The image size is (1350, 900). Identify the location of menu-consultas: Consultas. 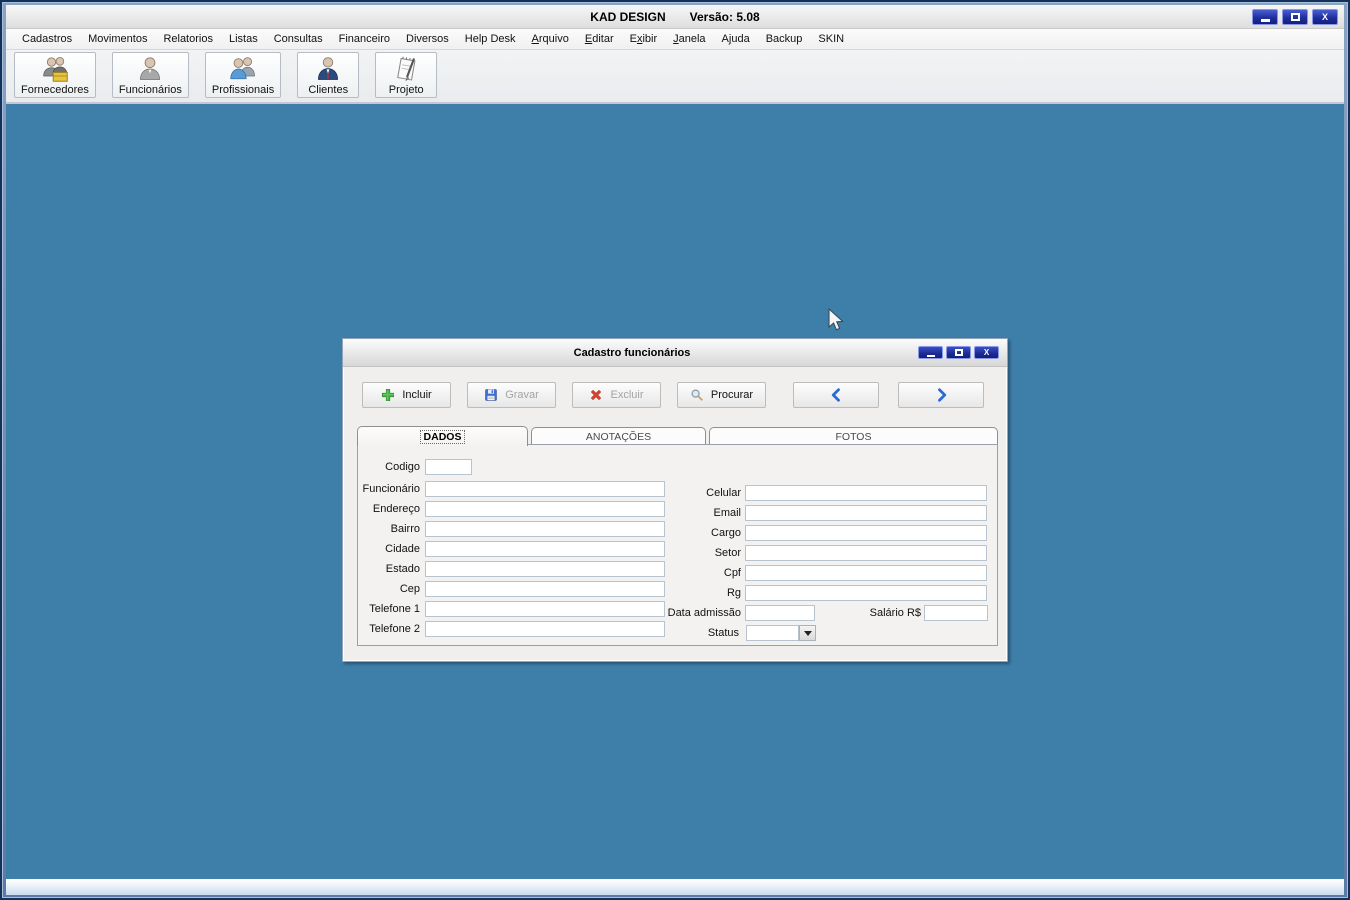
(298, 39).